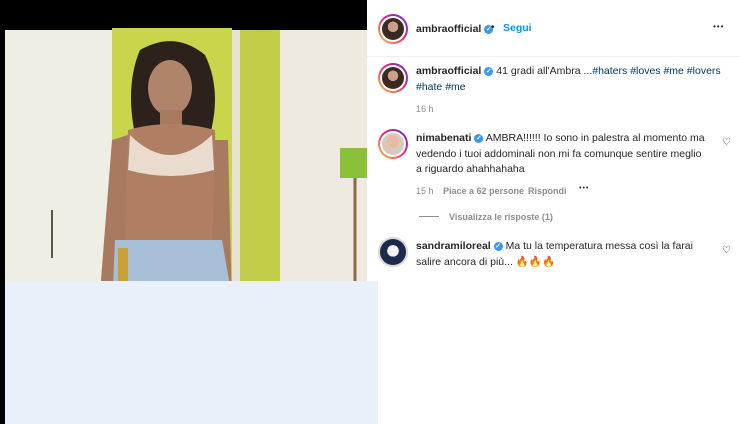 The height and width of the screenshot is (424, 740). Describe the element at coordinates (443, 138) in the screenshot. I see `comment-username: nimabenati` at that location.